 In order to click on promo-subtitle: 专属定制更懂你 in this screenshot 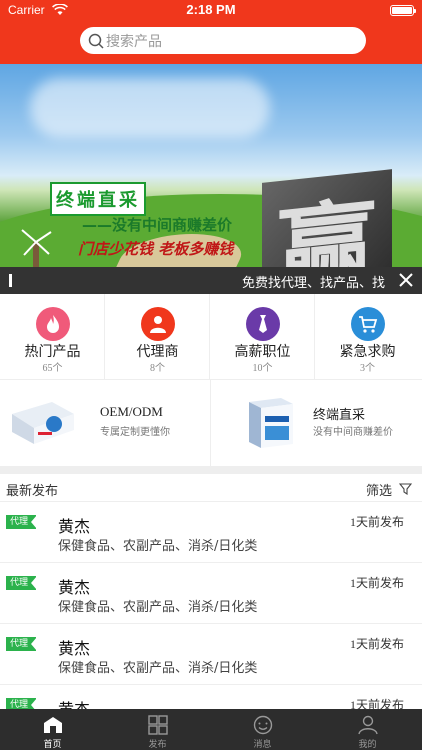, I will do `click(135, 432)`.